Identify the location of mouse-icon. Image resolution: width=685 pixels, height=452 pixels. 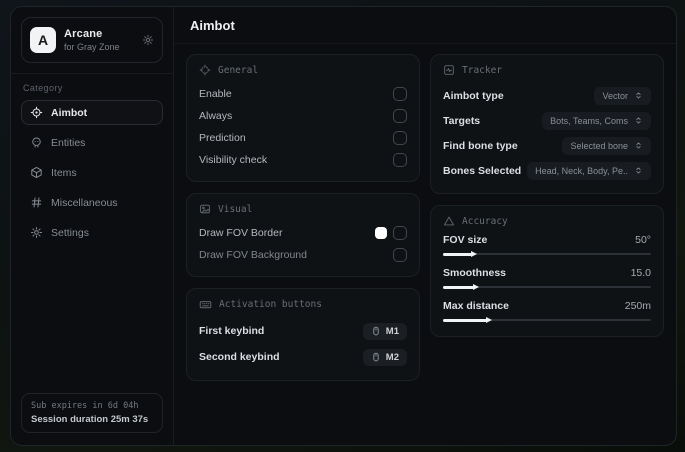
(376, 331).